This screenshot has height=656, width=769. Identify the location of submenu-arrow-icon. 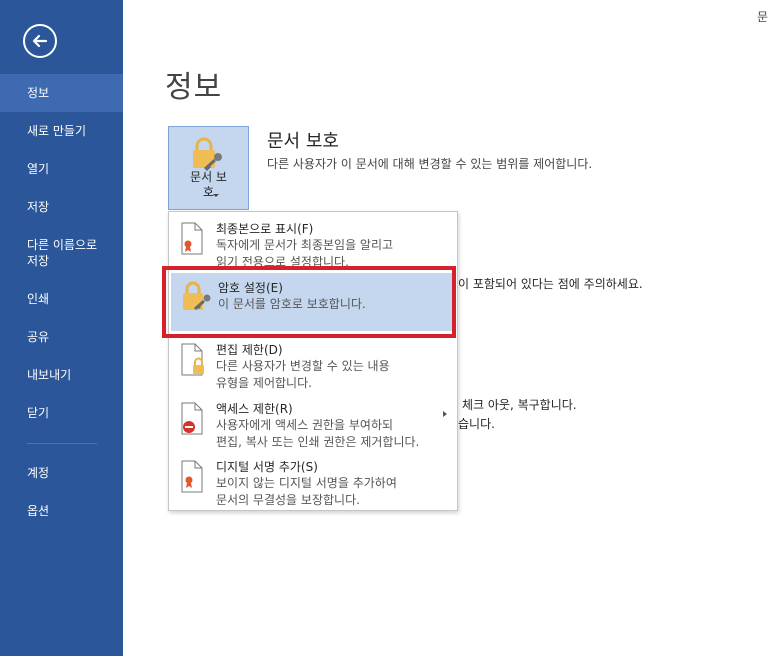
(445, 414).